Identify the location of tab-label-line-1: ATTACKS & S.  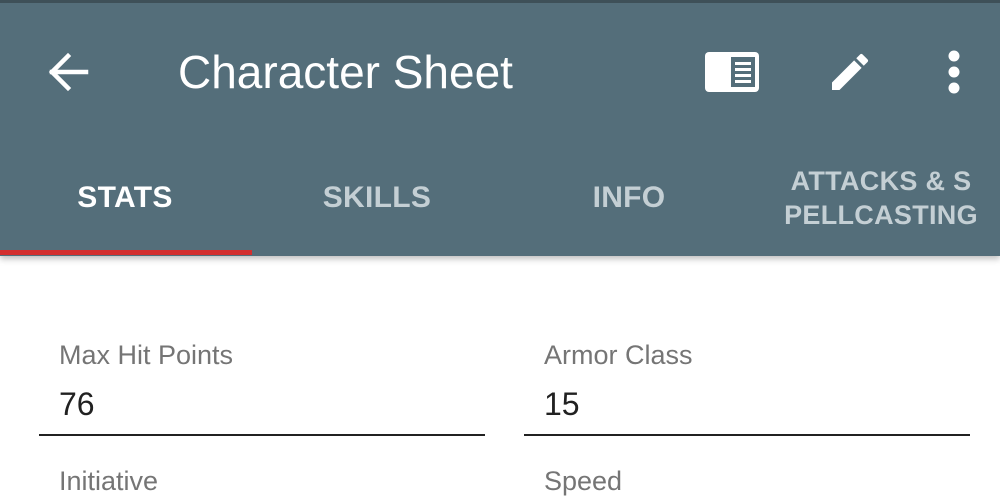
(881, 181).